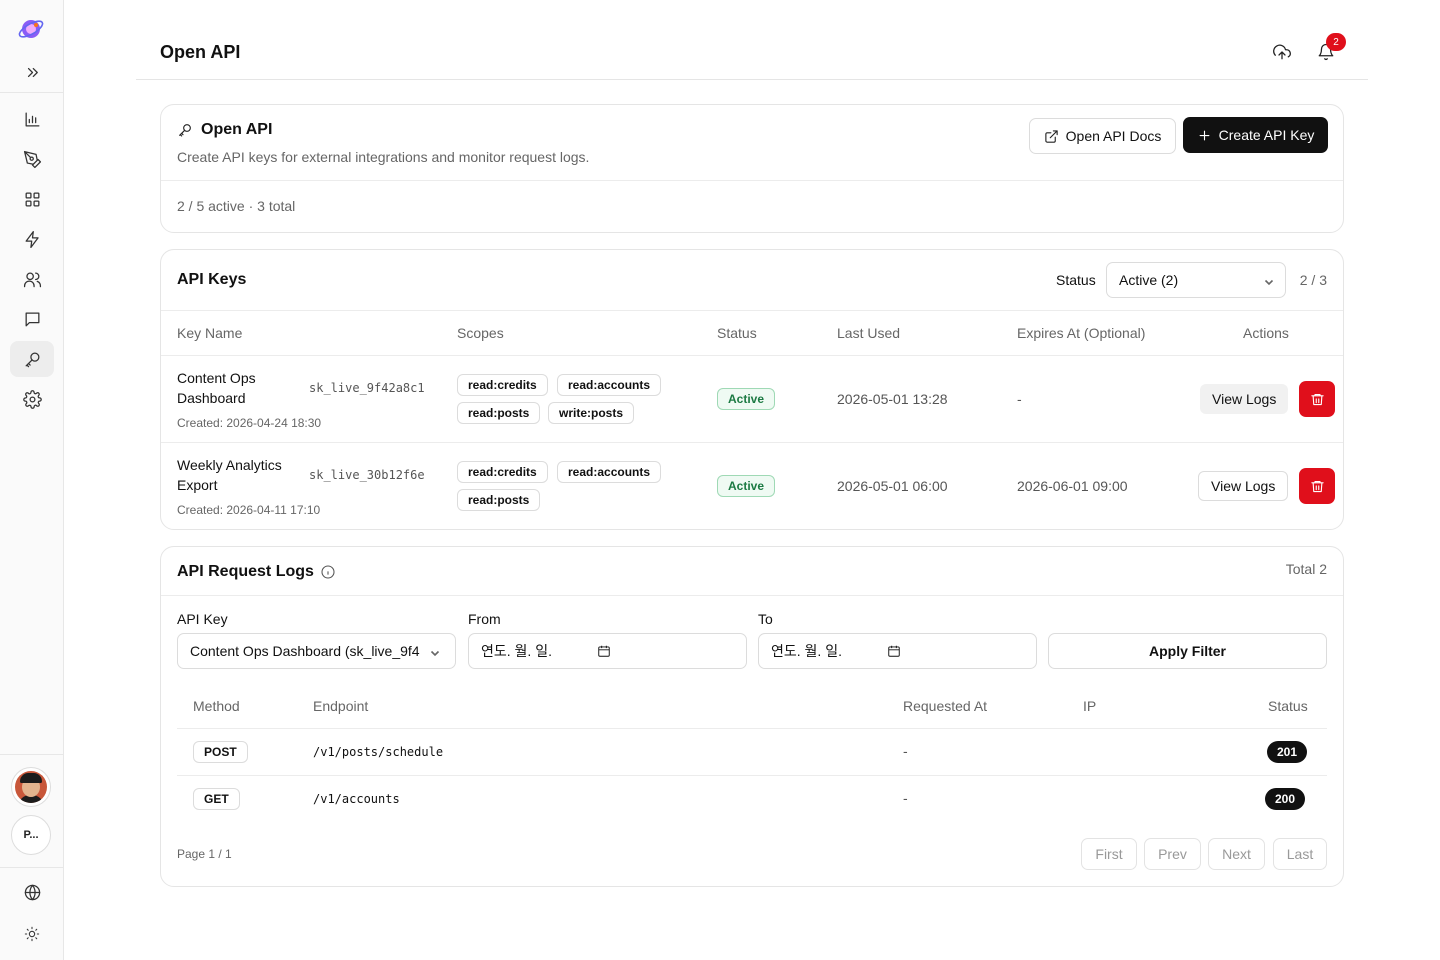 This screenshot has height=960, width=1440. I want to click on api-key-filter-select: Content Ops Dashboard (sk_live_9f4, so click(316, 651).